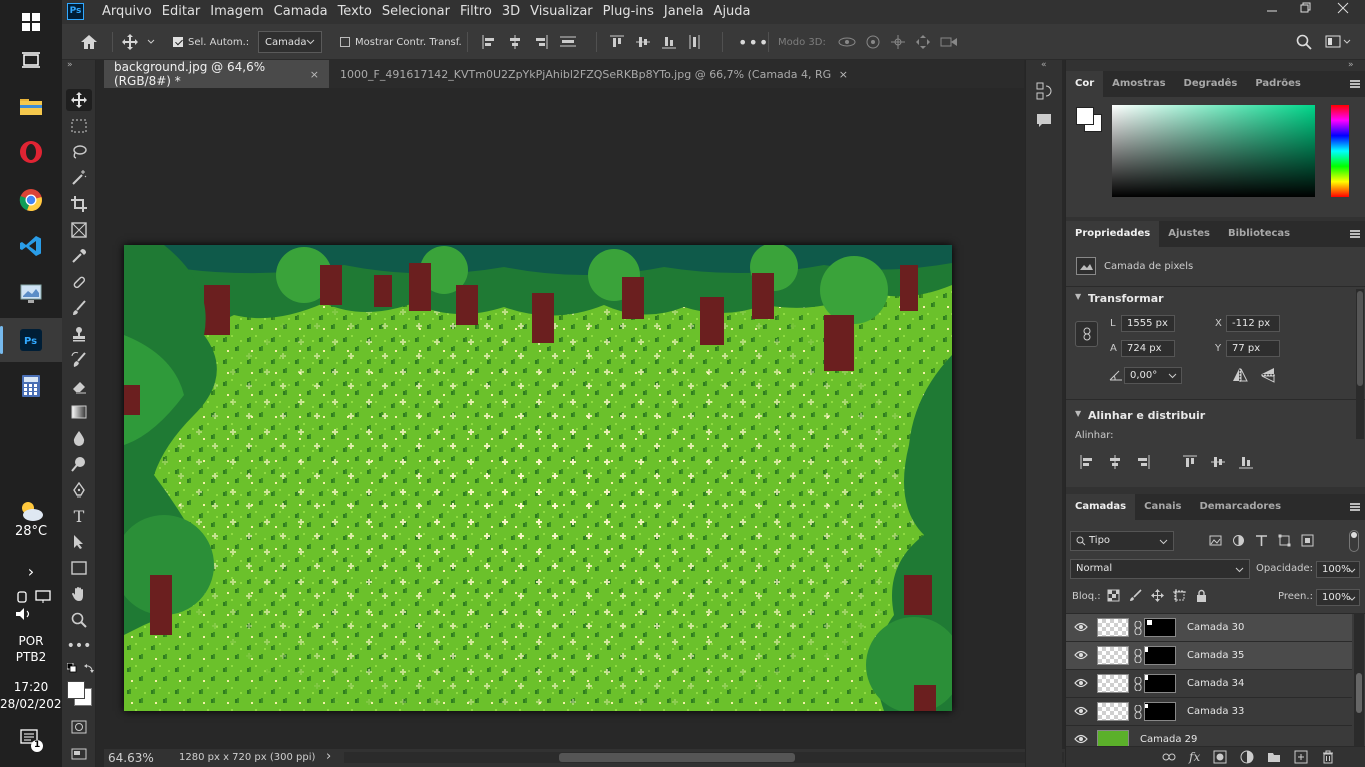 The width and height of the screenshot is (1365, 767). Describe the element at coordinates (79, 100) in the screenshot. I see `move-tool-icon` at that location.